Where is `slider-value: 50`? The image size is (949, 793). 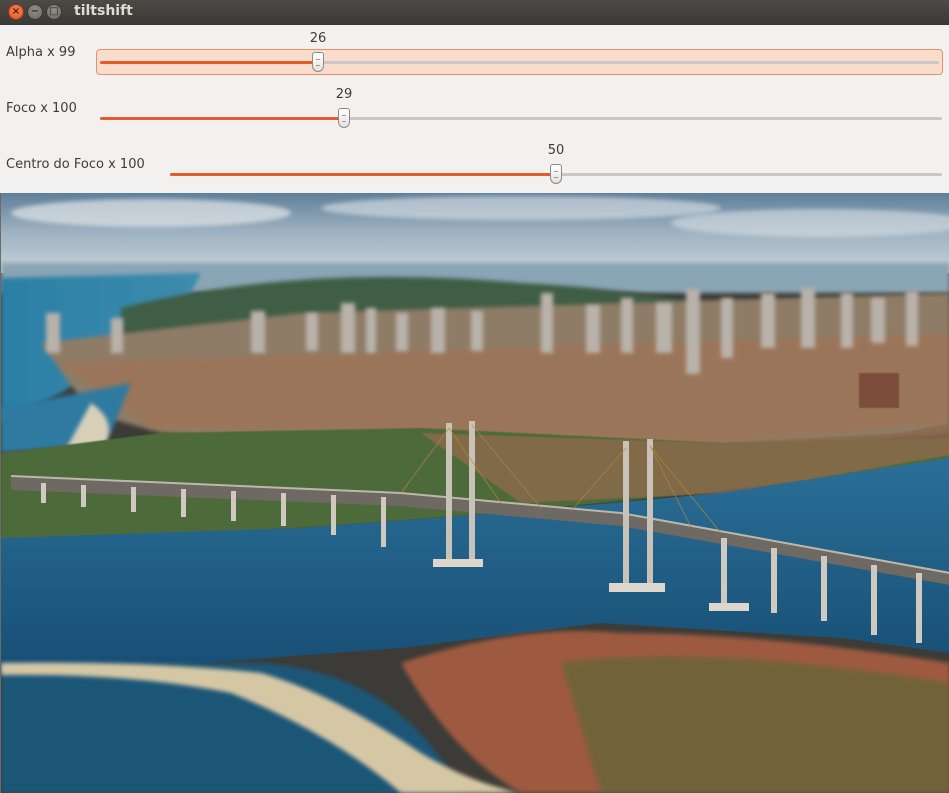 slider-value: 50 is located at coordinates (556, 150).